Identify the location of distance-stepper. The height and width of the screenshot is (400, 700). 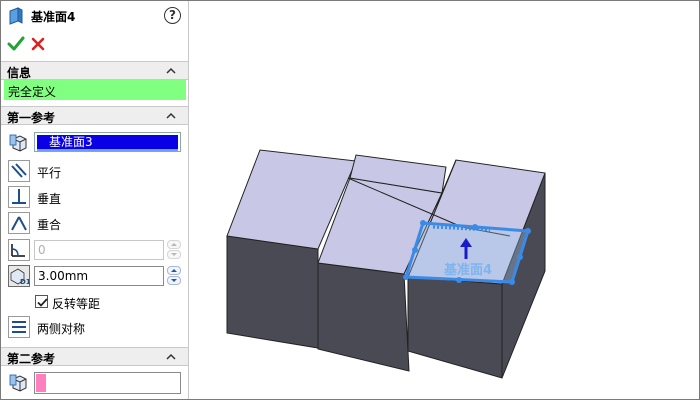
(174, 276).